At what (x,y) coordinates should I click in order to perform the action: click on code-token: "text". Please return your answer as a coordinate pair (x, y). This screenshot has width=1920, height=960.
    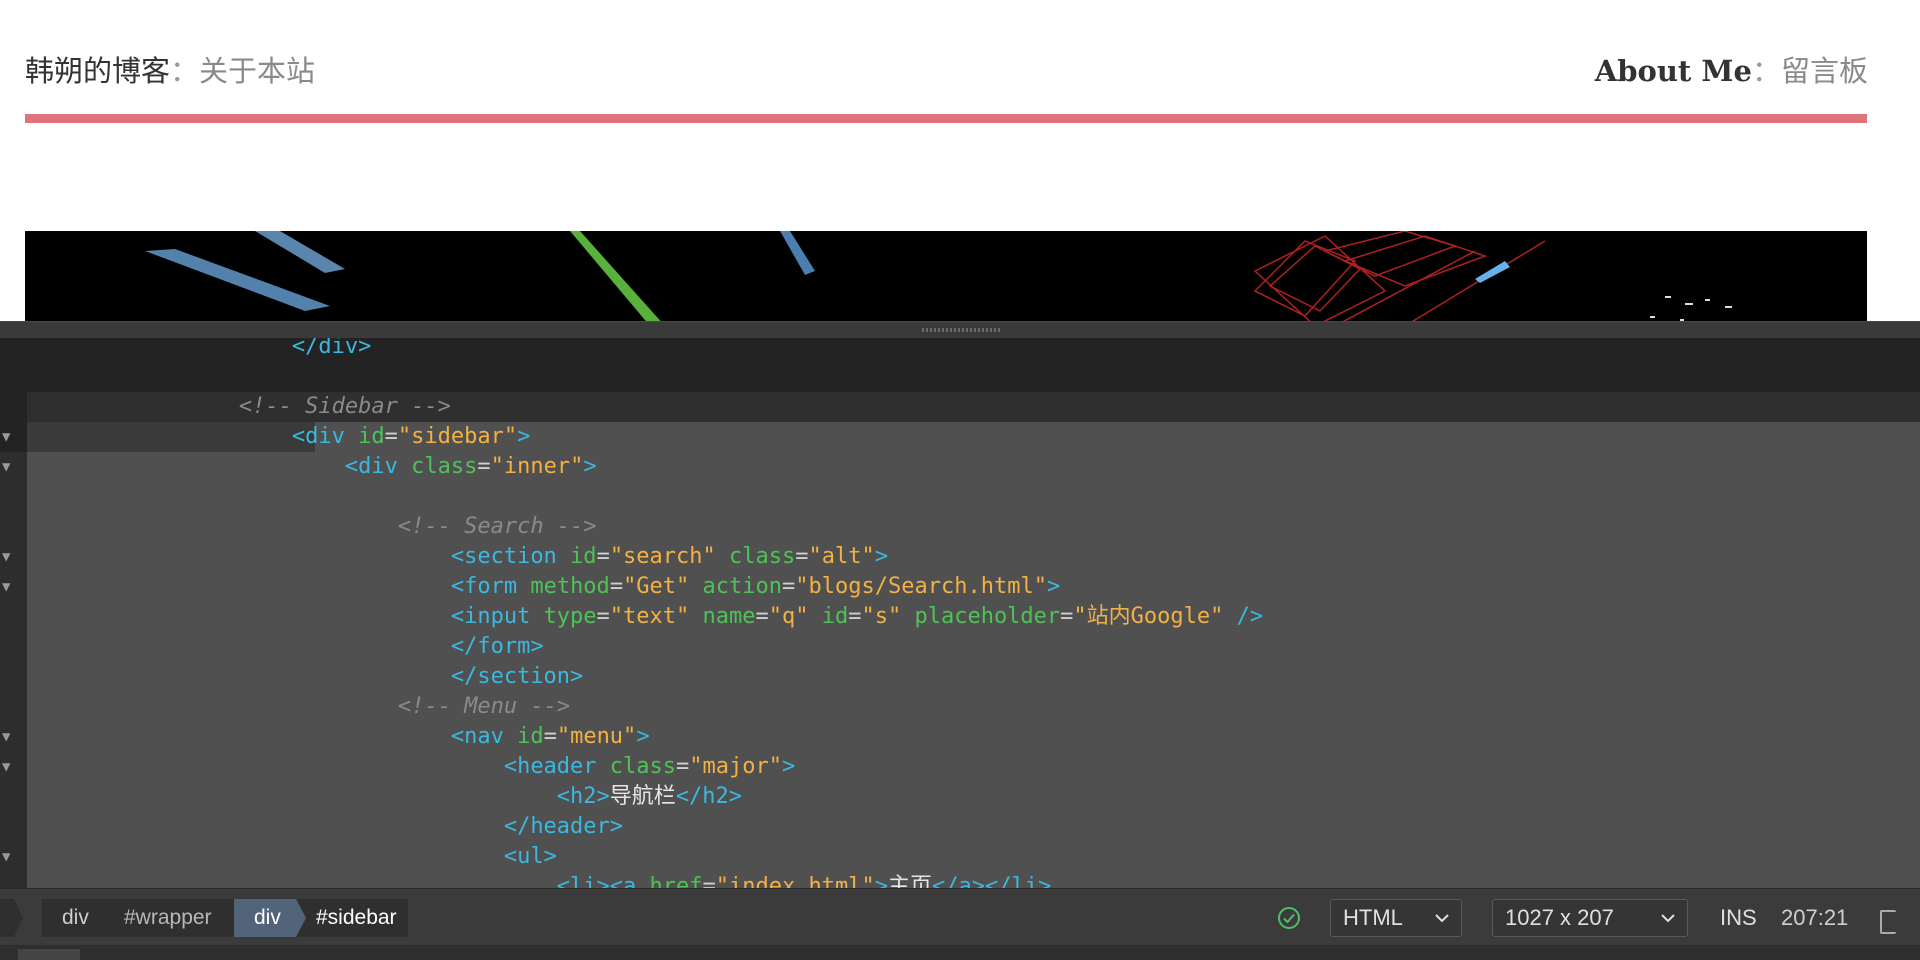
    Looking at the image, I should click on (656, 616).